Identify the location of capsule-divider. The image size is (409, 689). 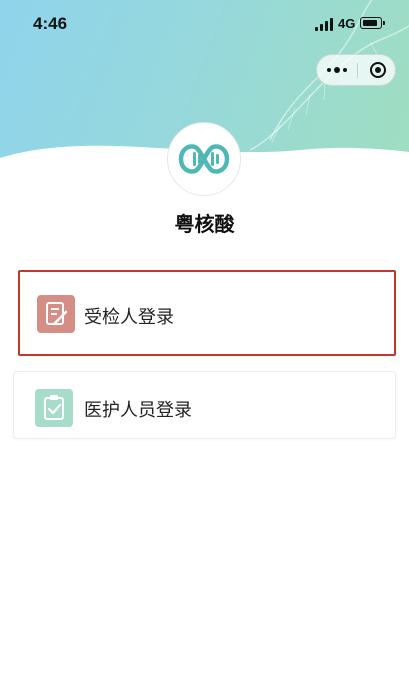
(357, 70).